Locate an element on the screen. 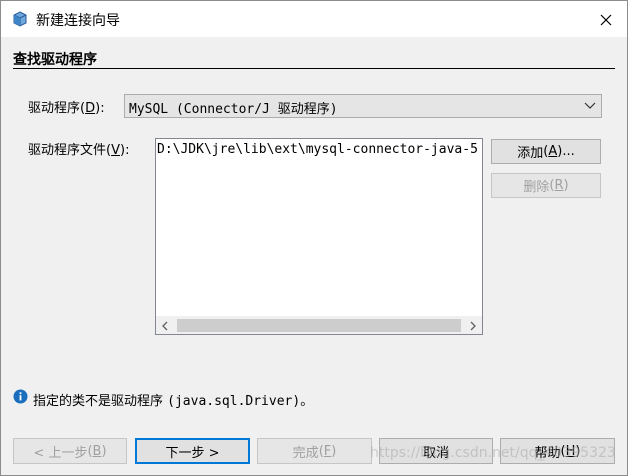  finish-button: 完成(F) is located at coordinates (314, 451).